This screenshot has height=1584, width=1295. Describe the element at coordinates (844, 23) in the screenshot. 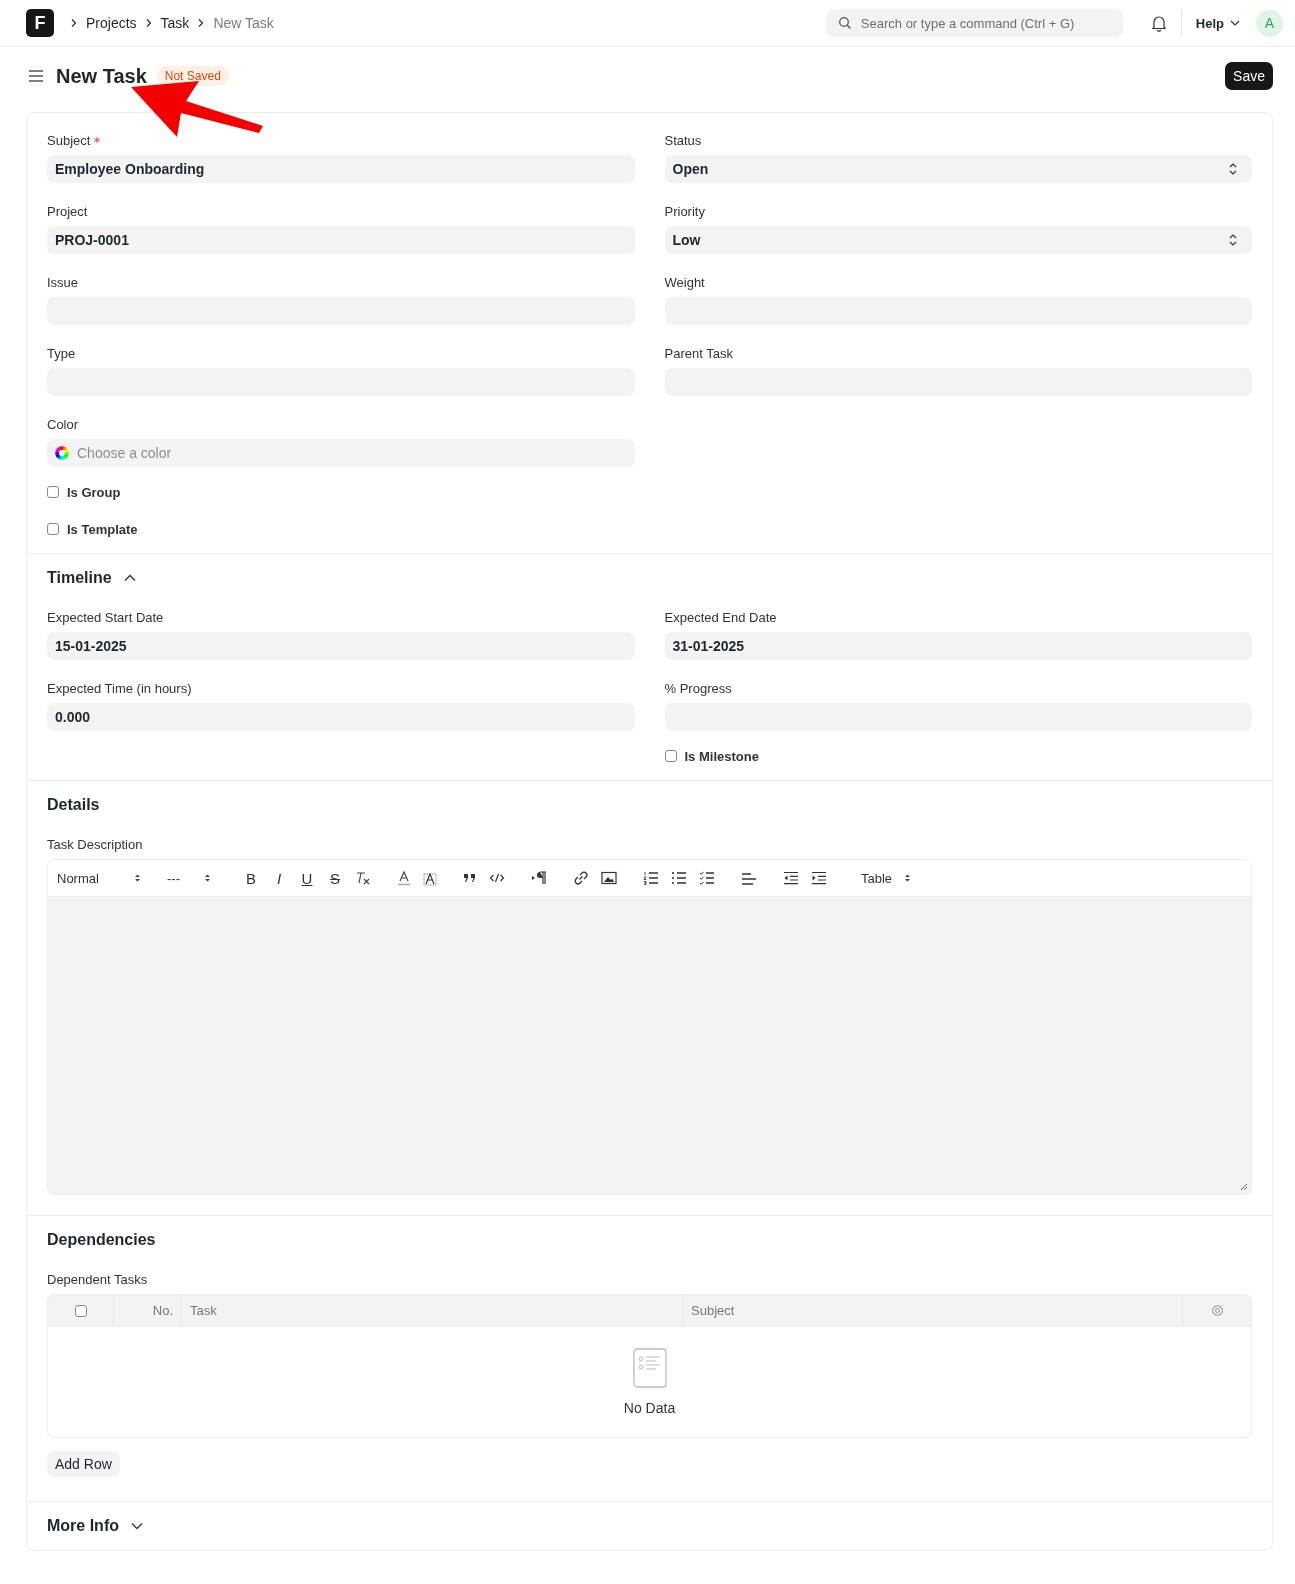

I see `search-icon` at that location.